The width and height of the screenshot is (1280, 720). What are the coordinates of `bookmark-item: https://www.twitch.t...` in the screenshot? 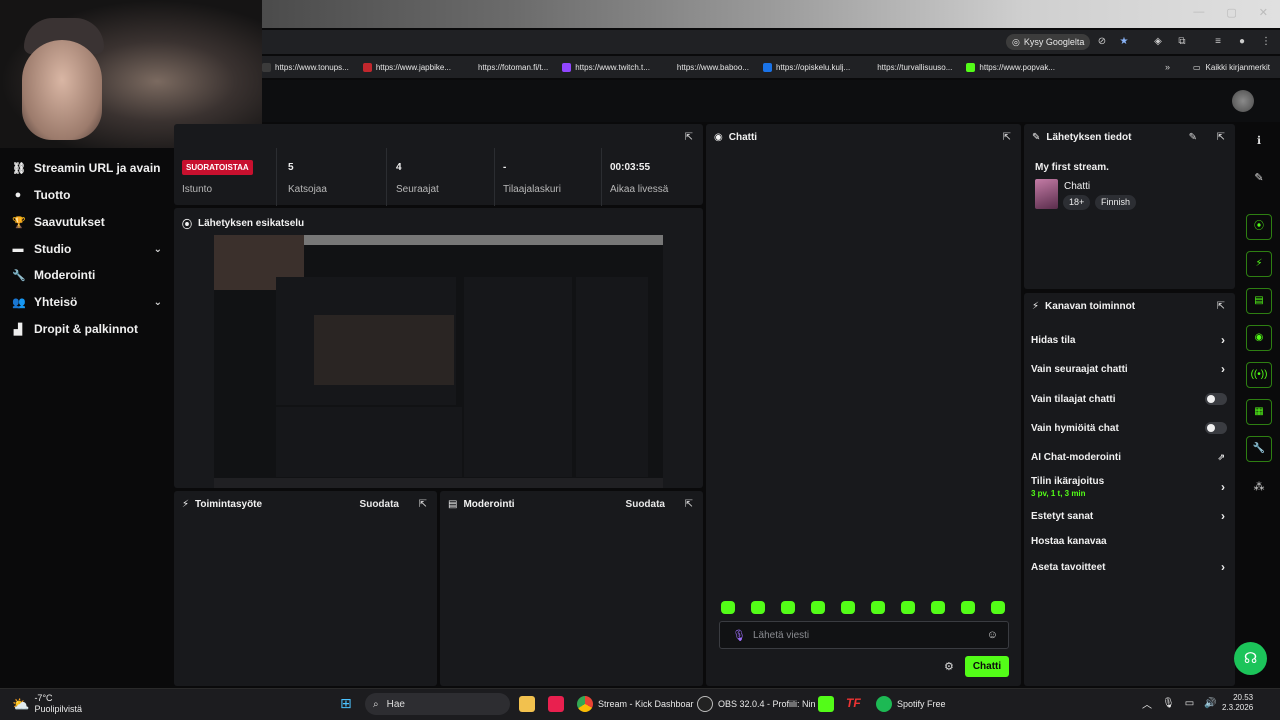 It's located at (606, 67).